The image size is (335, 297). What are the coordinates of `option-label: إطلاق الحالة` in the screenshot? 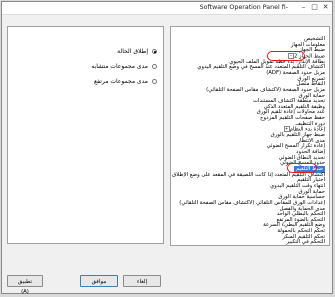 It's located at (132, 51).